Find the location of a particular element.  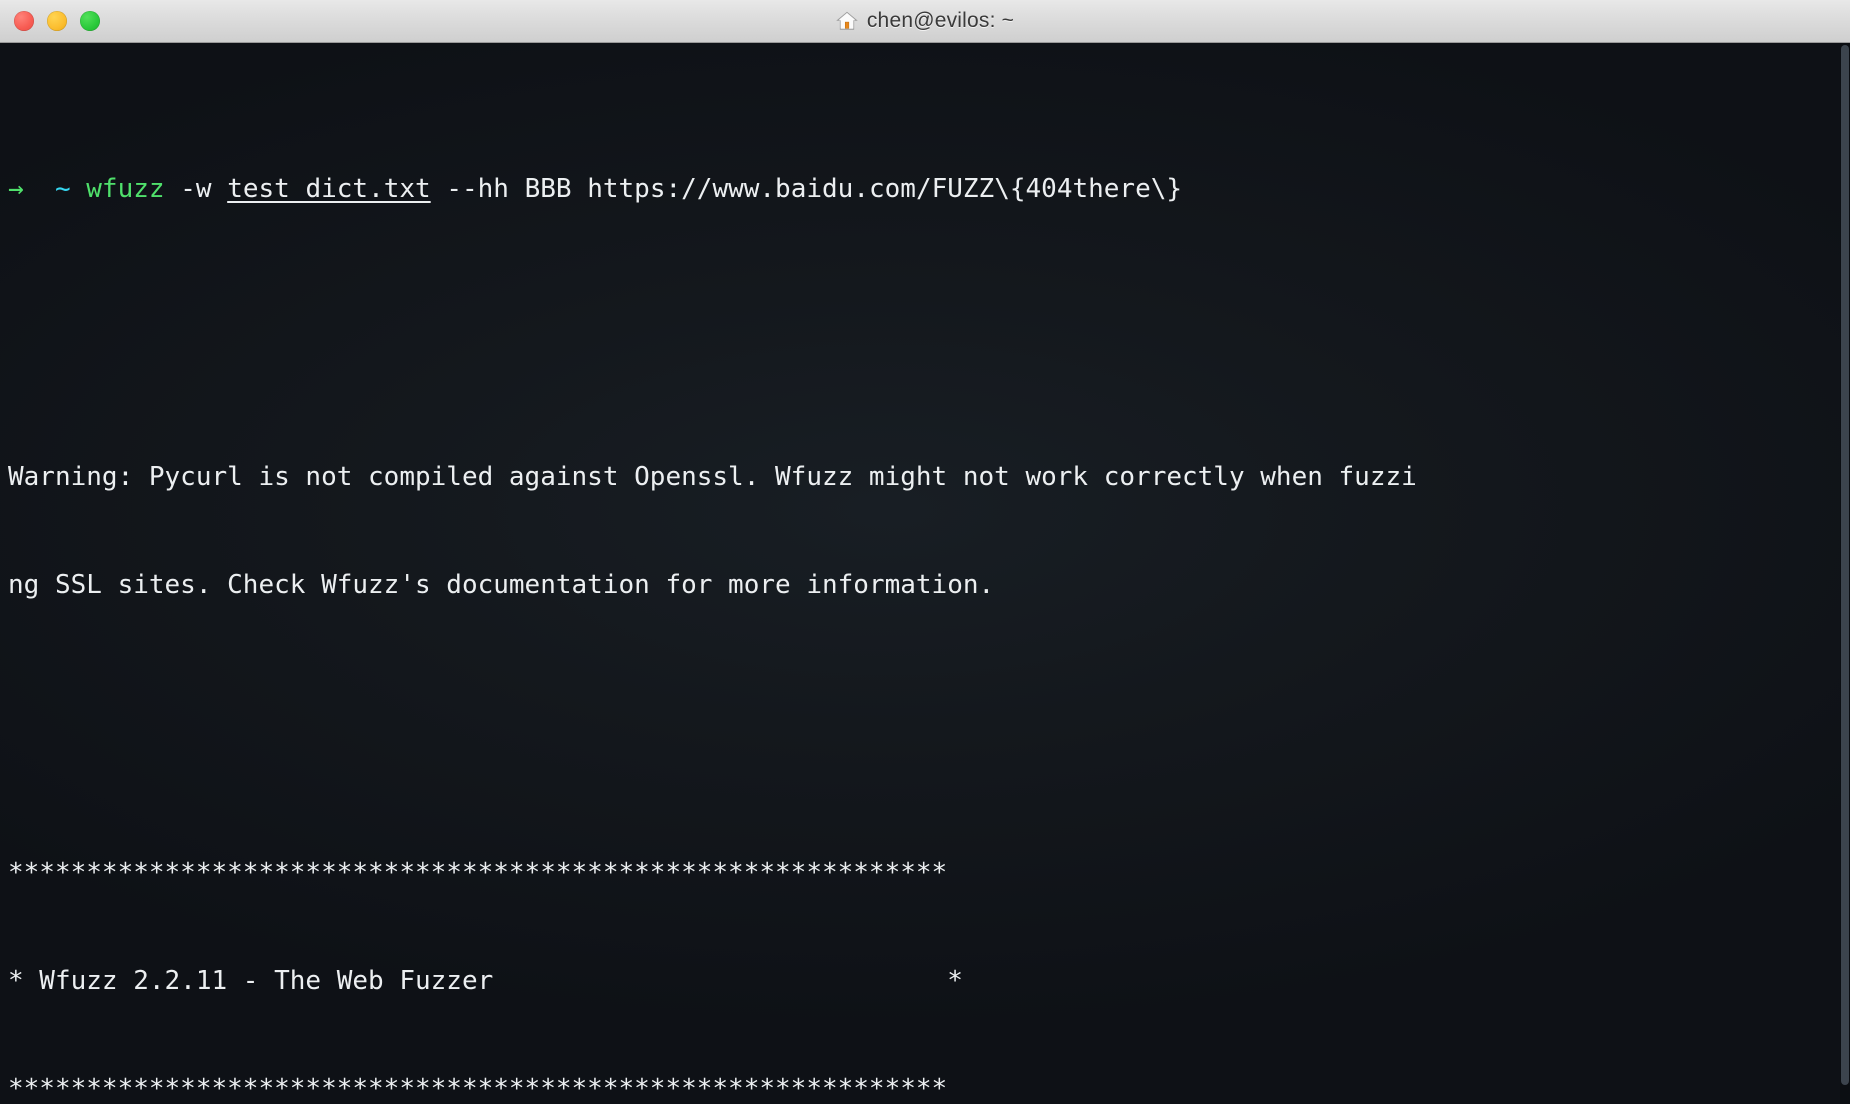

banner-title-line: * Wfuzz 2.2.11 - The Web Fuzzer * is located at coordinates (929, 981).